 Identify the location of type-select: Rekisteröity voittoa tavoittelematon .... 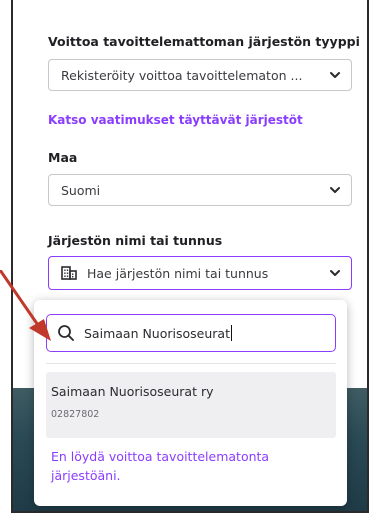
(200, 75).